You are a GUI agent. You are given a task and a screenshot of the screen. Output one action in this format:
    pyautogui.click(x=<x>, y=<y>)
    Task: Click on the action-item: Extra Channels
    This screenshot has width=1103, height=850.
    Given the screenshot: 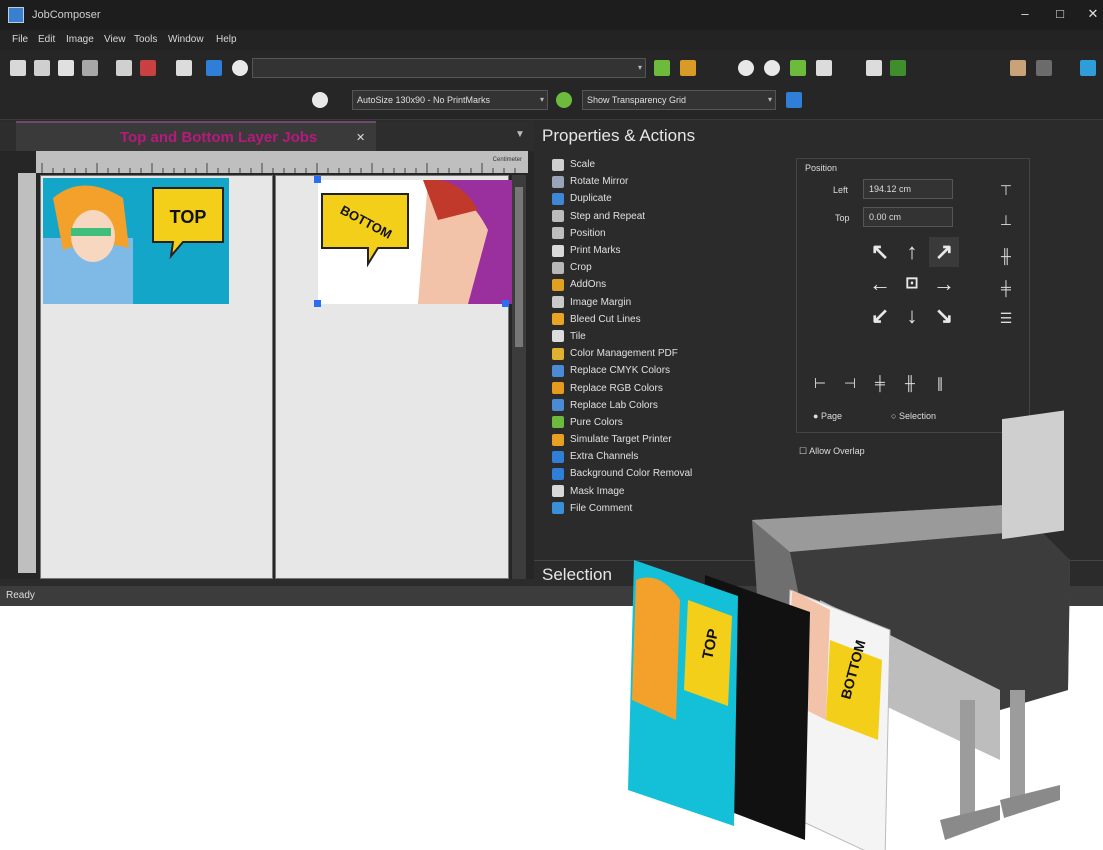 What is the action you would take?
    pyautogui.click(x=672, y=456)
    